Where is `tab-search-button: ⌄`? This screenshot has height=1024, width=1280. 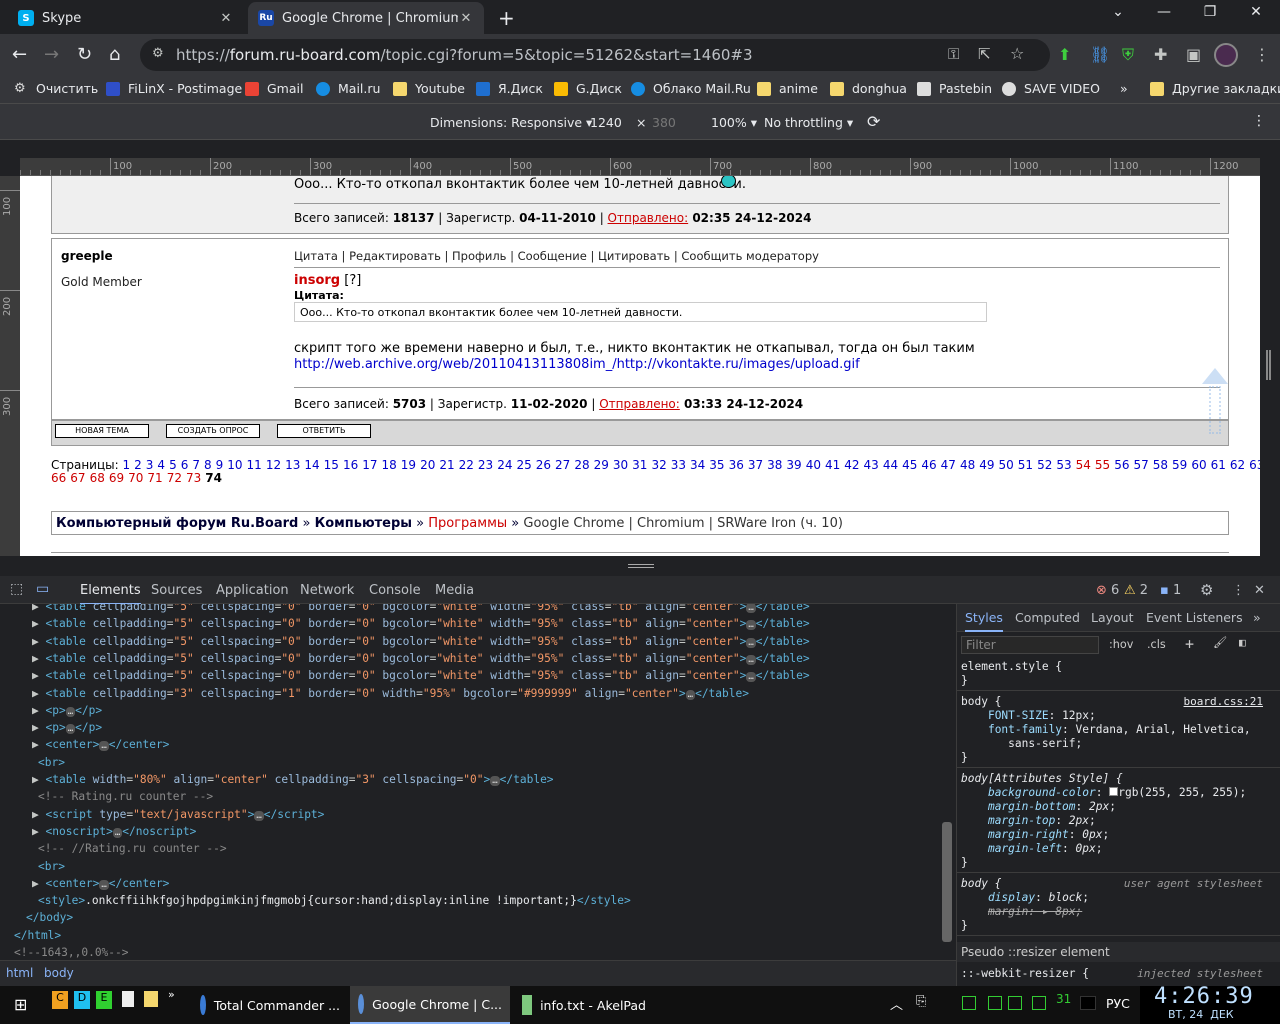 tab-search-button: ⌄ is located at coordinates (1118, 12).